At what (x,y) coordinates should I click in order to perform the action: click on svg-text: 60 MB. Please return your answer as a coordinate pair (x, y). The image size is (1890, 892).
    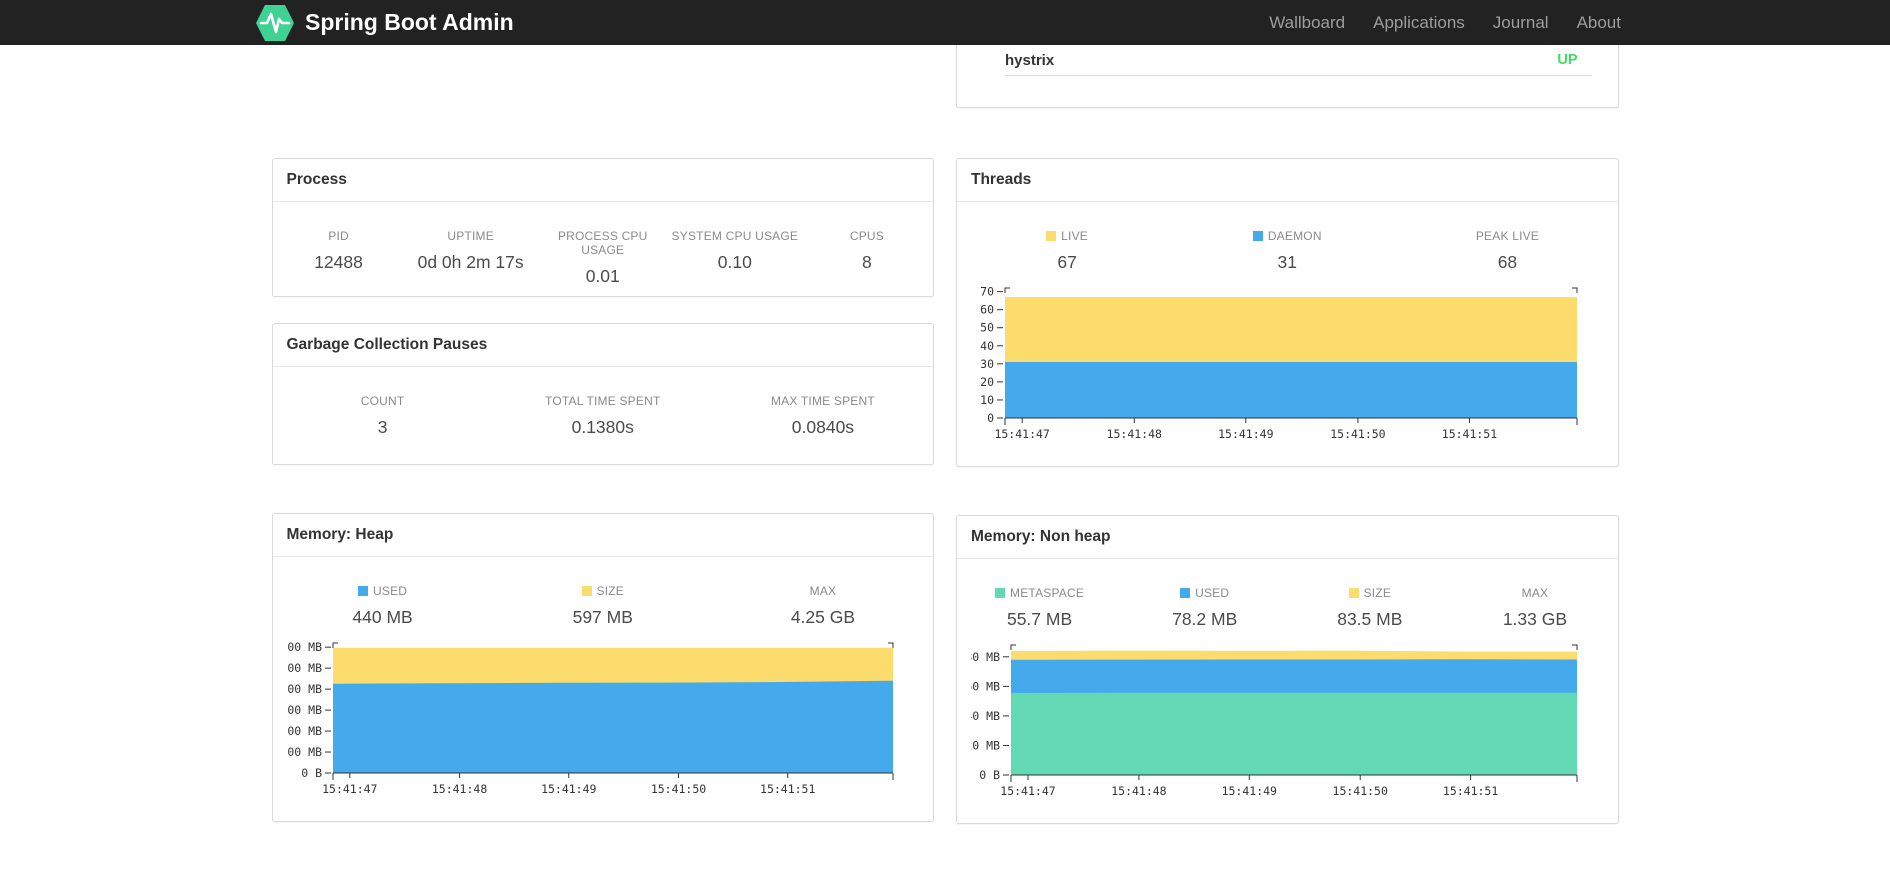
    Looking at the image, I should click on (985, 686).